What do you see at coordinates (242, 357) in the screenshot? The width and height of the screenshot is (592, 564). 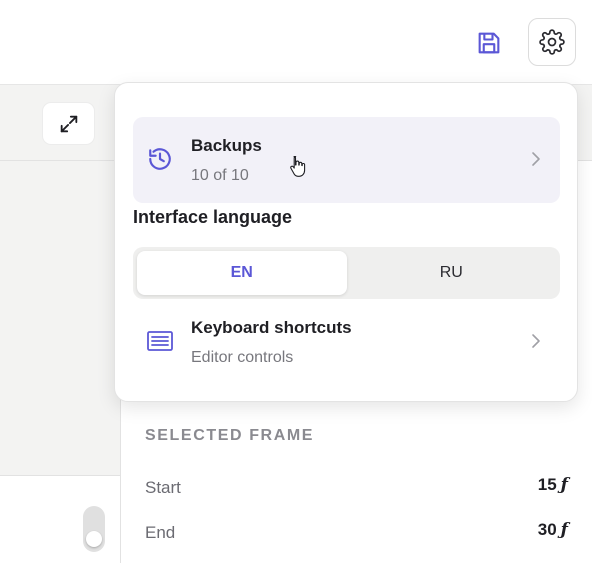 I see `keyboard-shortcuts-subtitle: Editor controls` at bounding box center [242, 357].